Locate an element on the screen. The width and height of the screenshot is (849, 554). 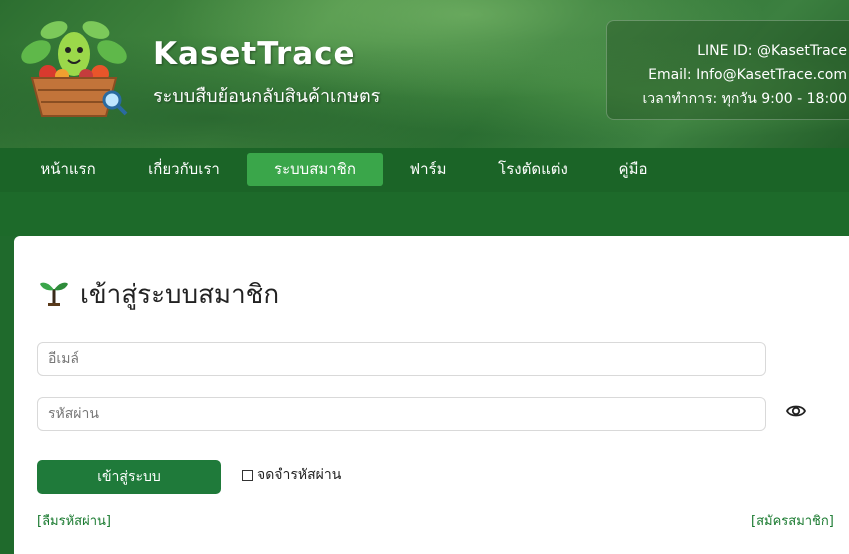
logo-icon is located at coordinates (74, 67).